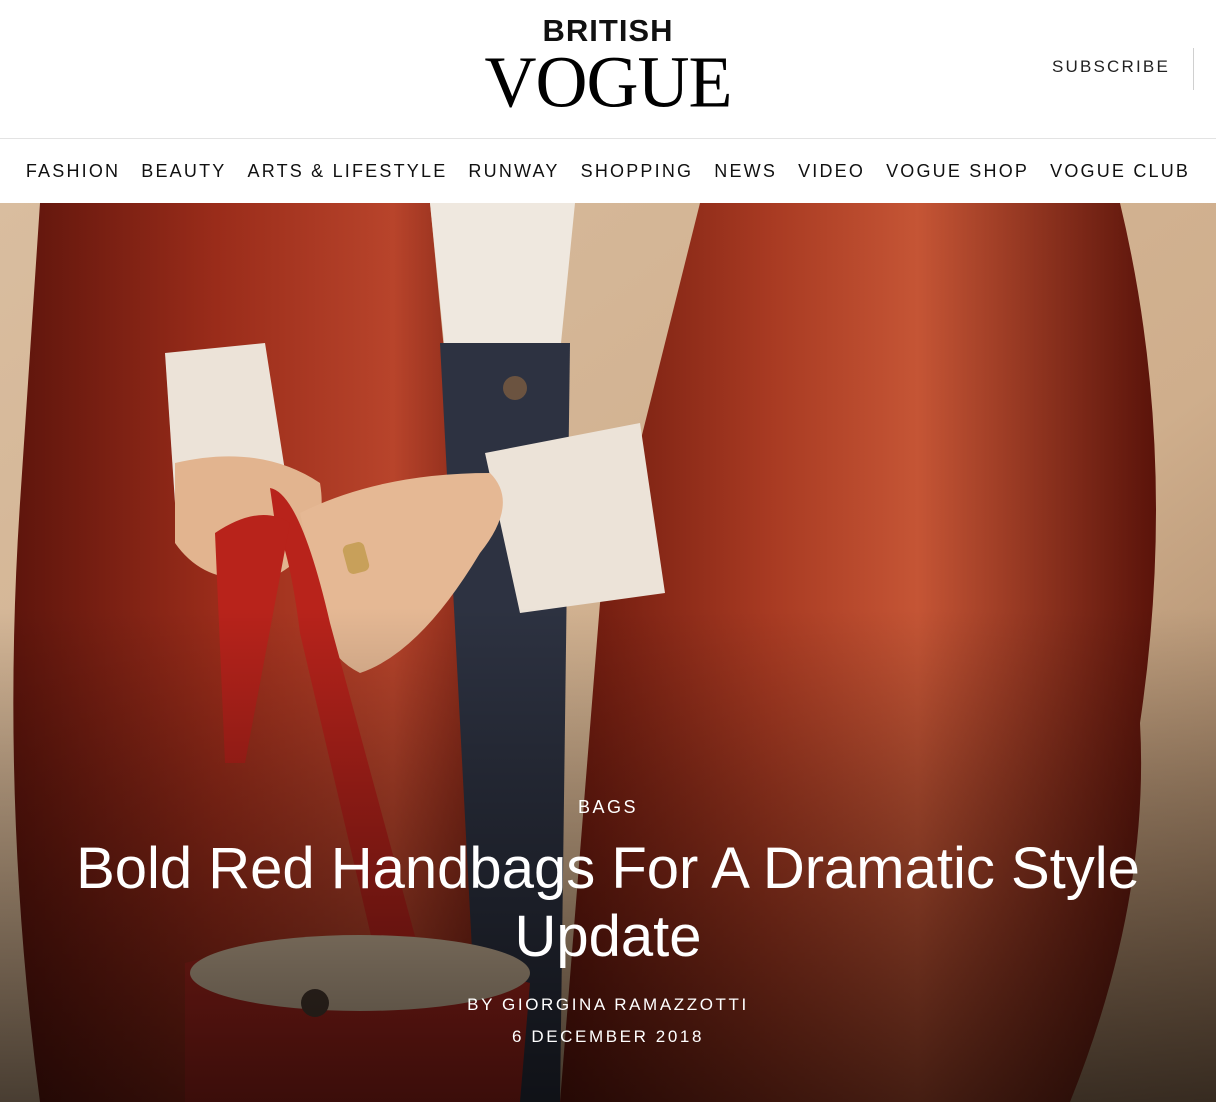 The width and height of the screenshot is (1216, 1102). Describe the element at coordinates (1120, 171) in the screenshot. I see `nav-item-vogue-club: VOGUE CLUB` at that location.